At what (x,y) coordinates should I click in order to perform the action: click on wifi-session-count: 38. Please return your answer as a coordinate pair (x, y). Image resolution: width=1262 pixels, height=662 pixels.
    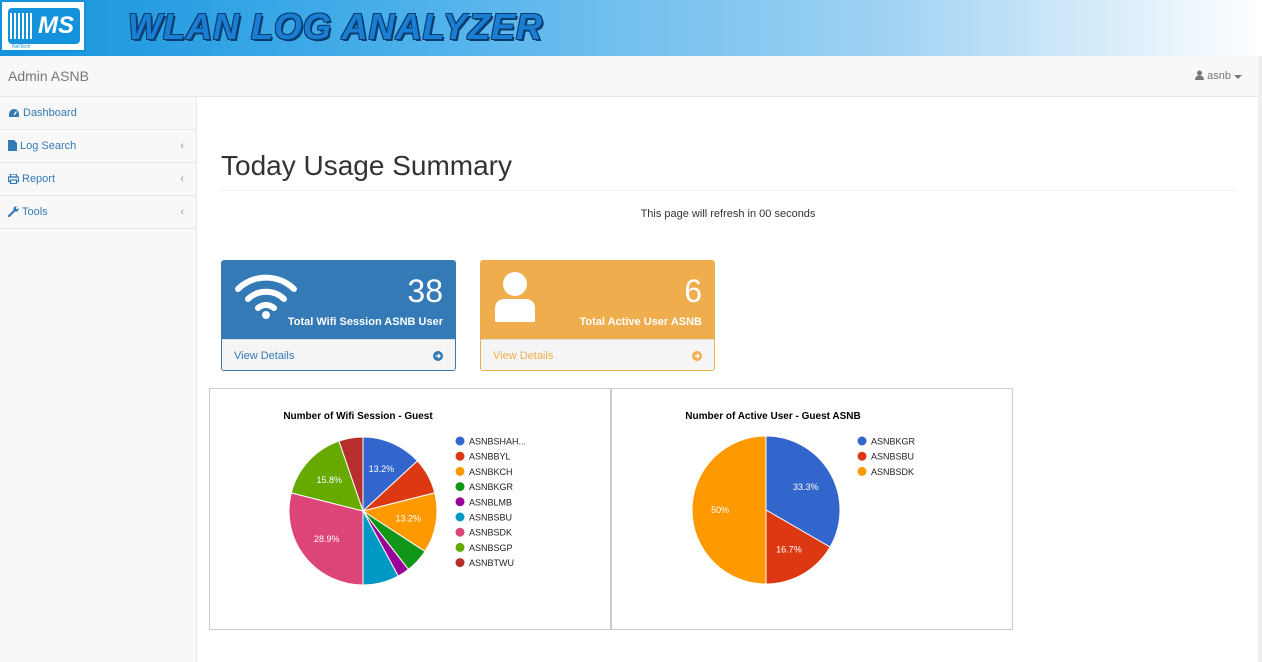
    Looking at the image, I should click on (425, 291).